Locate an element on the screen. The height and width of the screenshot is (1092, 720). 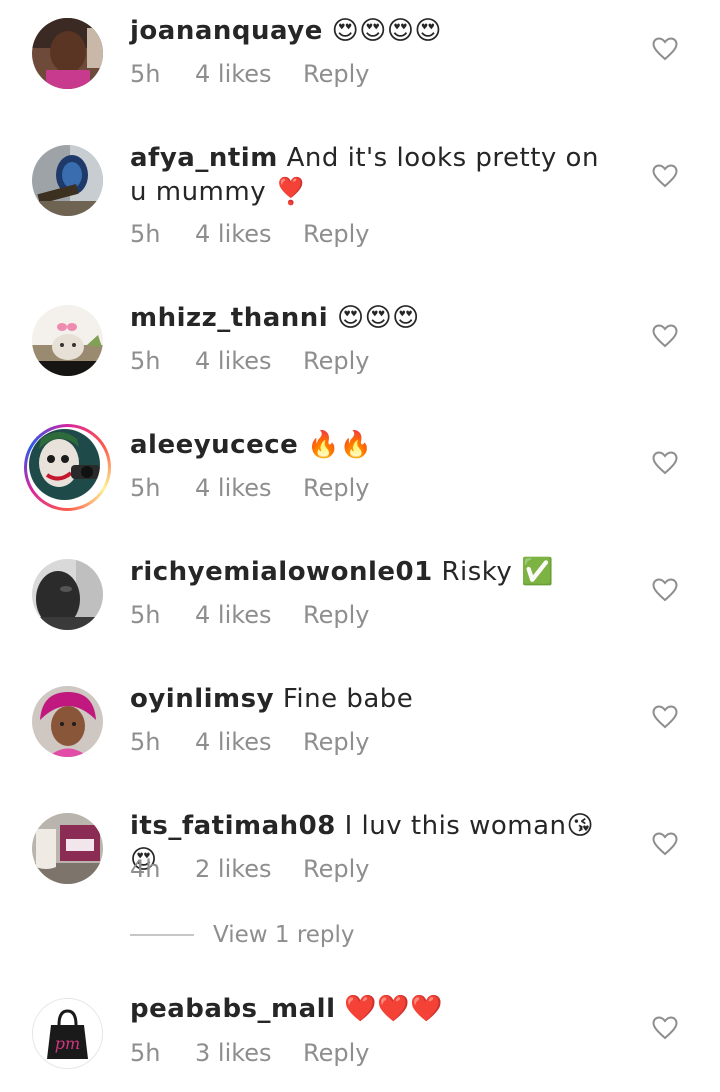
view-replies-label: View 1 reply is located at coordinates (284, 935).